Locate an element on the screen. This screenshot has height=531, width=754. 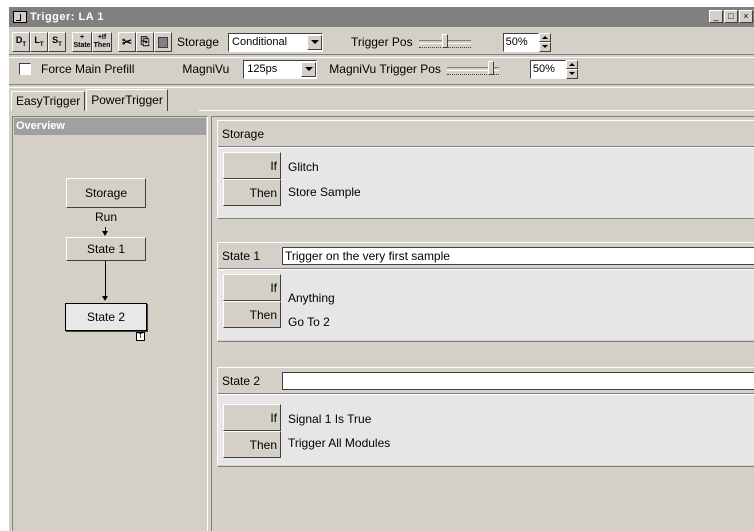
block-header: State 2 is located at coordinates (486, 381).